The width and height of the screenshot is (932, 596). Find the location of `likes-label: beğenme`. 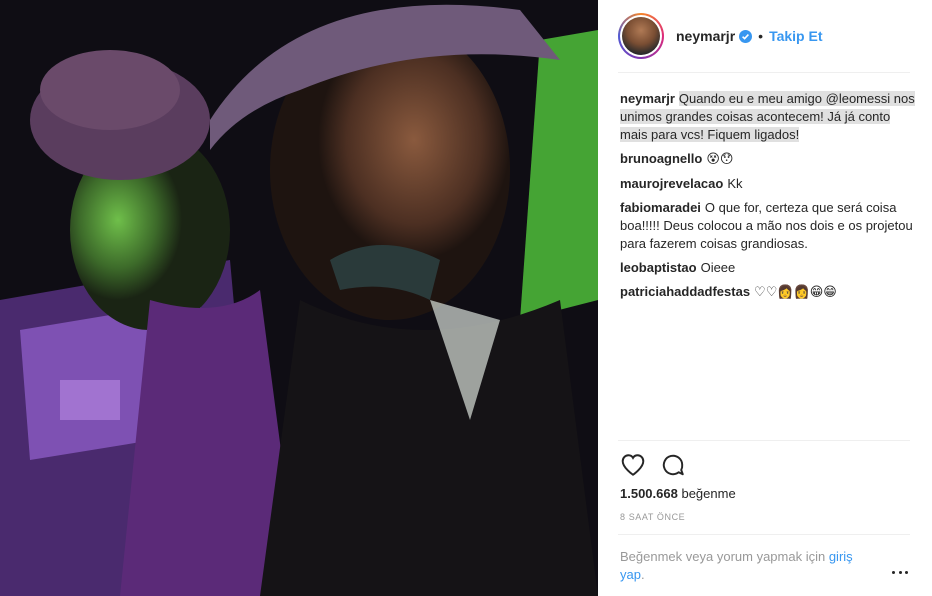

likes-label: beğenme is located at coordinates (708, 493).